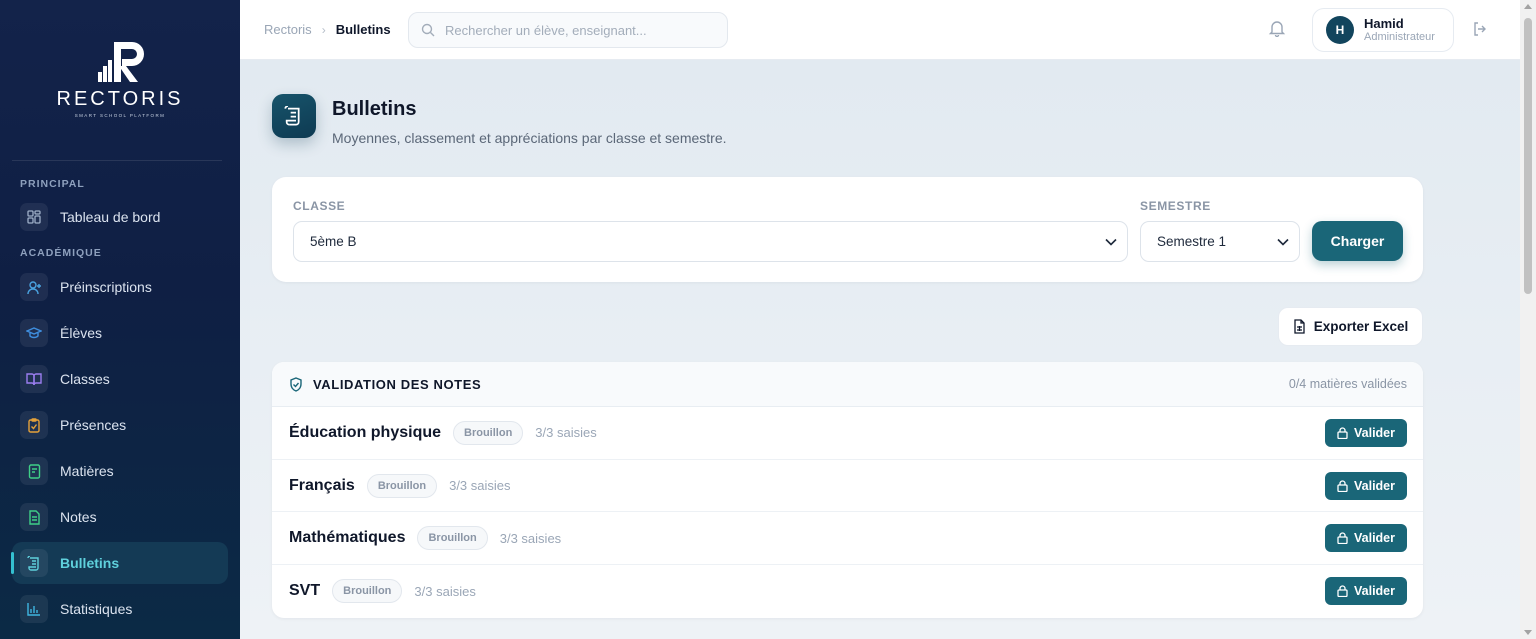 Image resolution: width=1536 pixels, height=639 pixels. What do you see at coordinates (365, 432) in the screenshot?
I see `subject-name: Éducation physique` at bounding box center [365, 432].